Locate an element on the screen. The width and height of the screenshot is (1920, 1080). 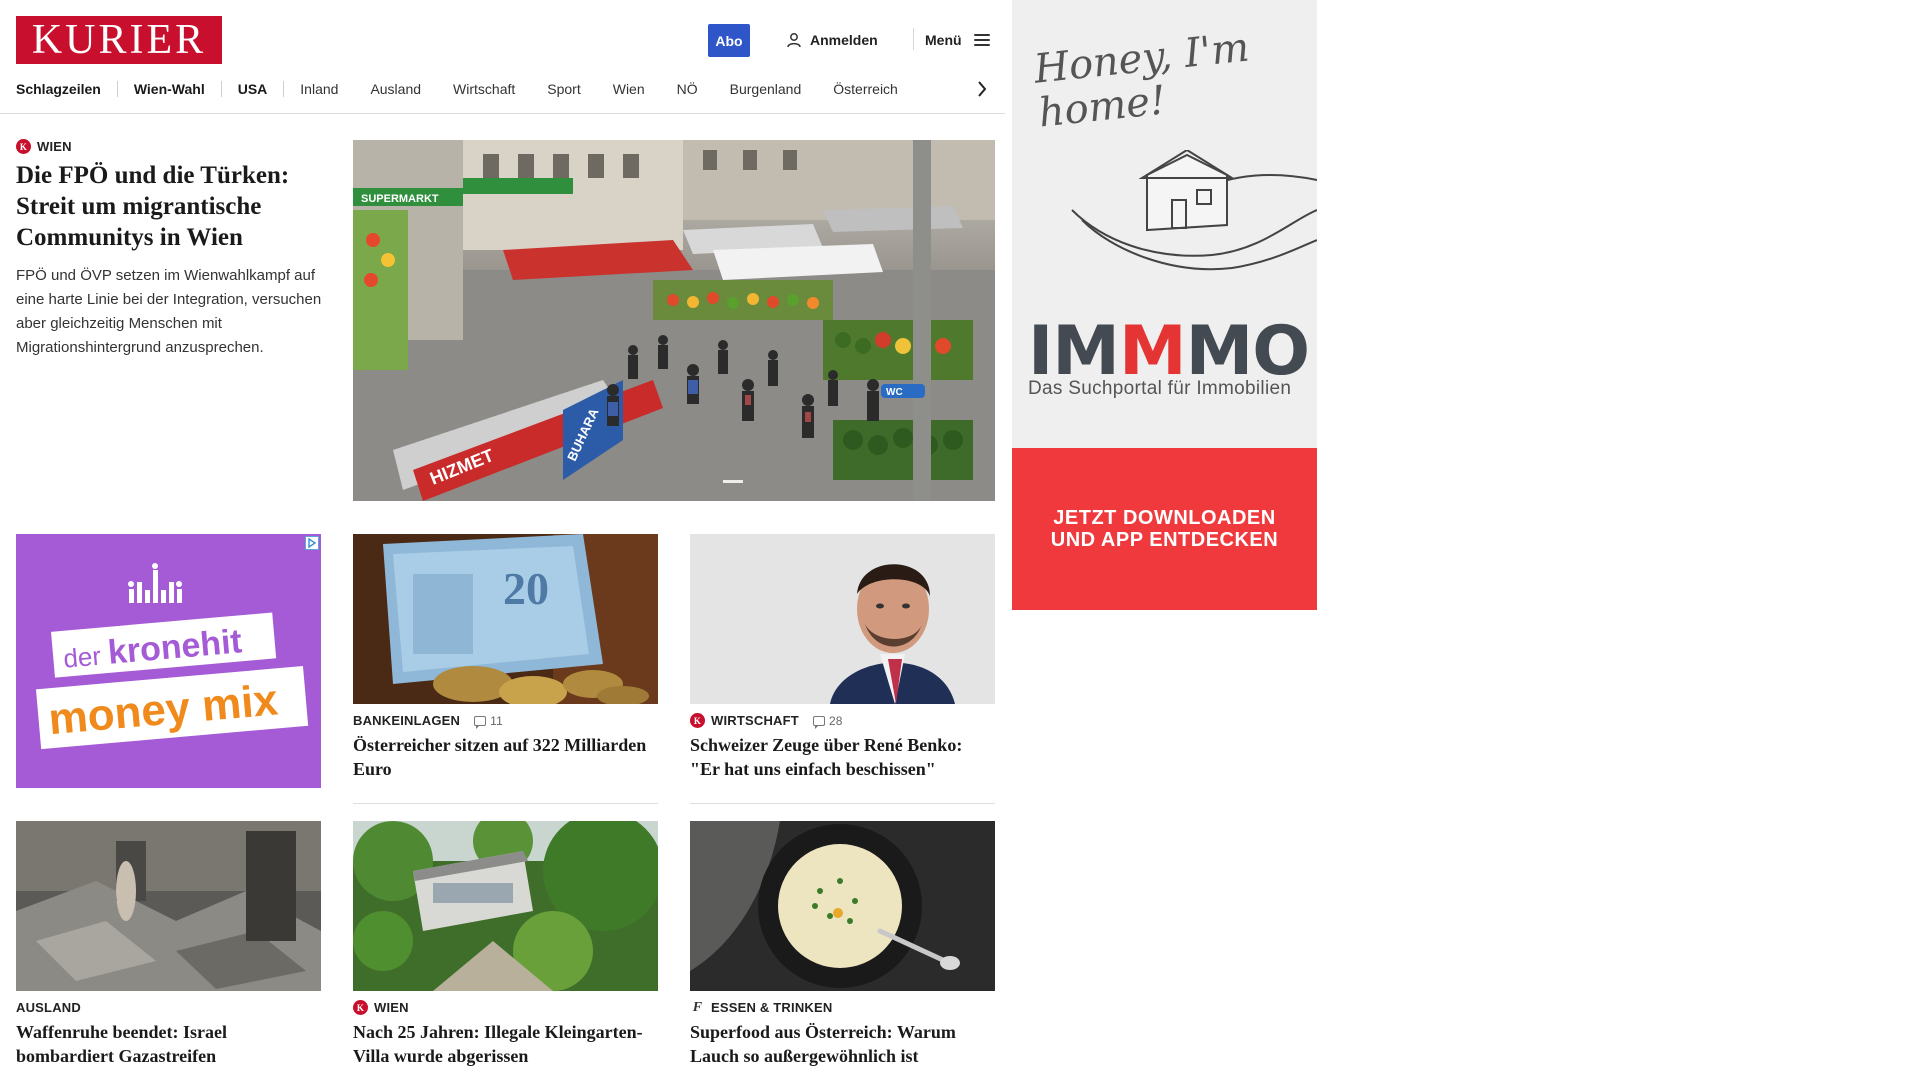
header-divider is located at coordinates (913, 39).